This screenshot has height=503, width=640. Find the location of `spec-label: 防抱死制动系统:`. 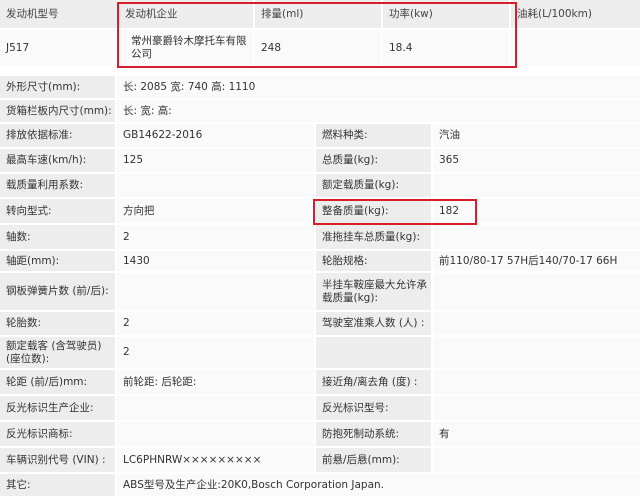

spec-label: 防抱死制动系统: is located at coordinates (373, 434).